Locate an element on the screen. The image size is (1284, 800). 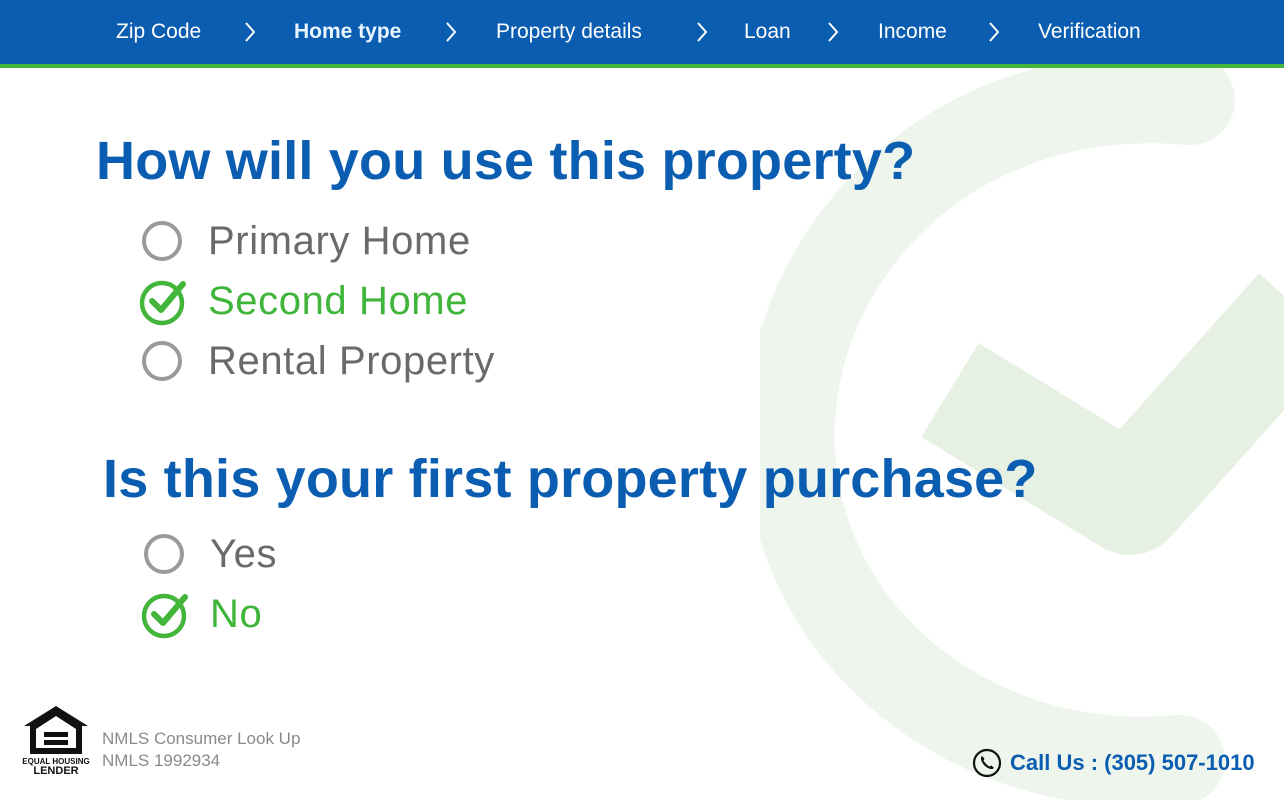
equal-housing-lender-logo: EQUAL HOUSING LENDER is located at coordinates (56, 741).